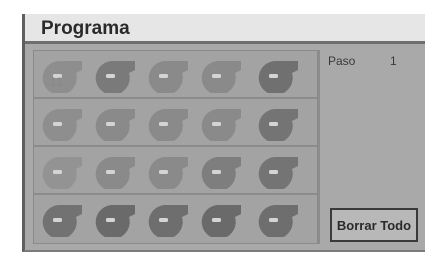  Describe the element at coordinates (374, 225) in the screenshot. I see `clear-all-button: Borrar Todo` at that location.